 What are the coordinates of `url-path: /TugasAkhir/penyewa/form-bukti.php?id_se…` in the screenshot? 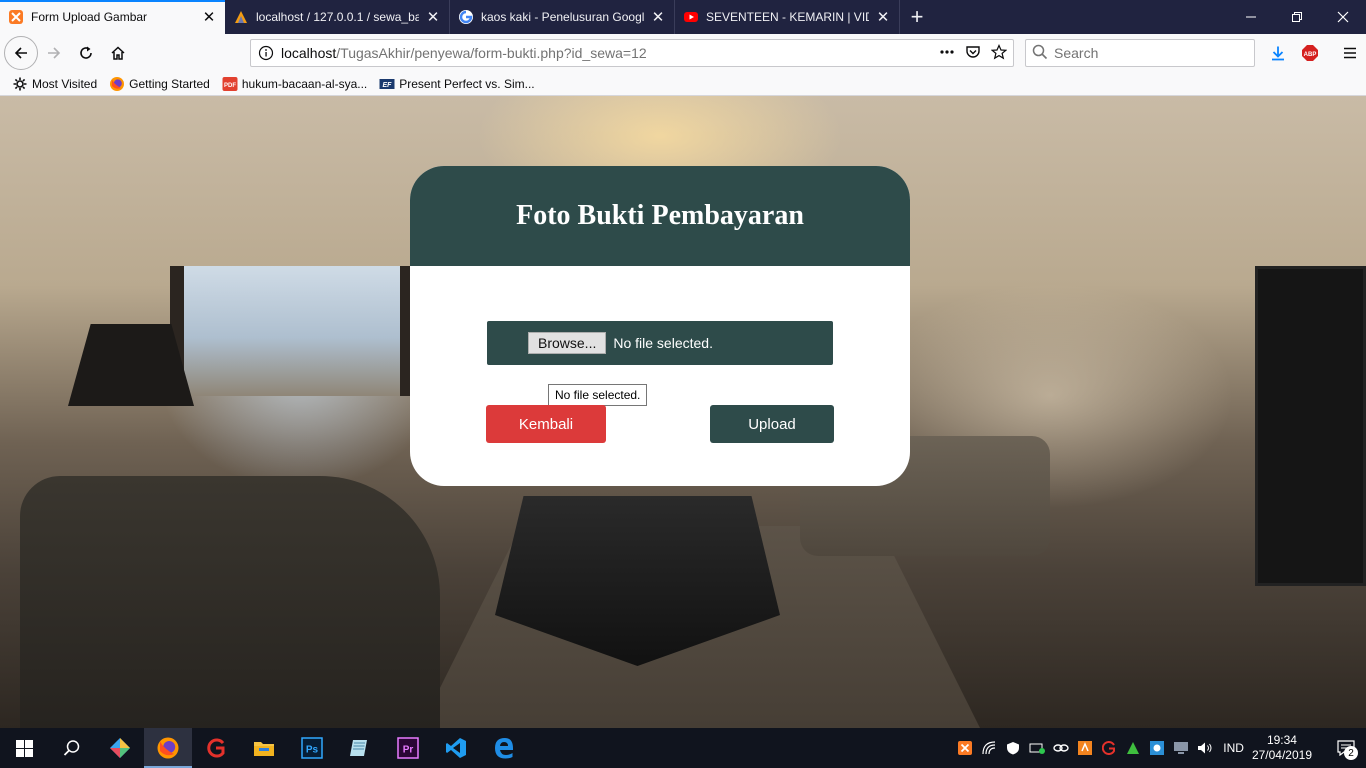 It's located at (491, 53).